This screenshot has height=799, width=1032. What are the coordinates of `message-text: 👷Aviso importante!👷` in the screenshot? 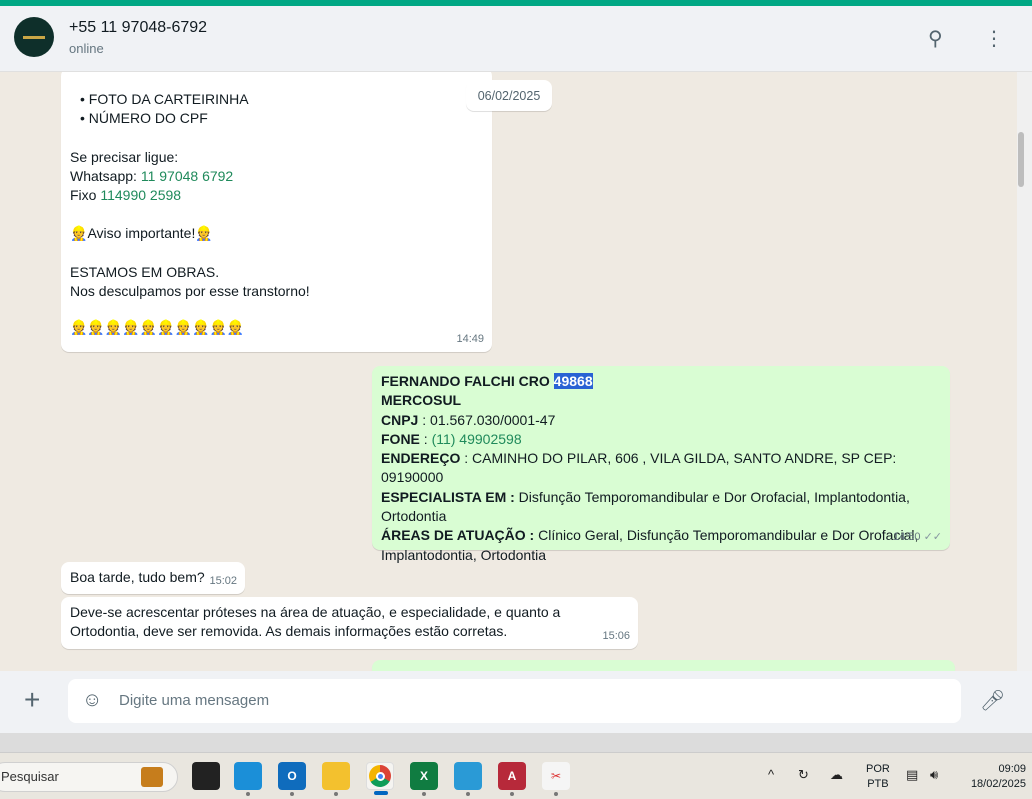 It's located at (141, 233).